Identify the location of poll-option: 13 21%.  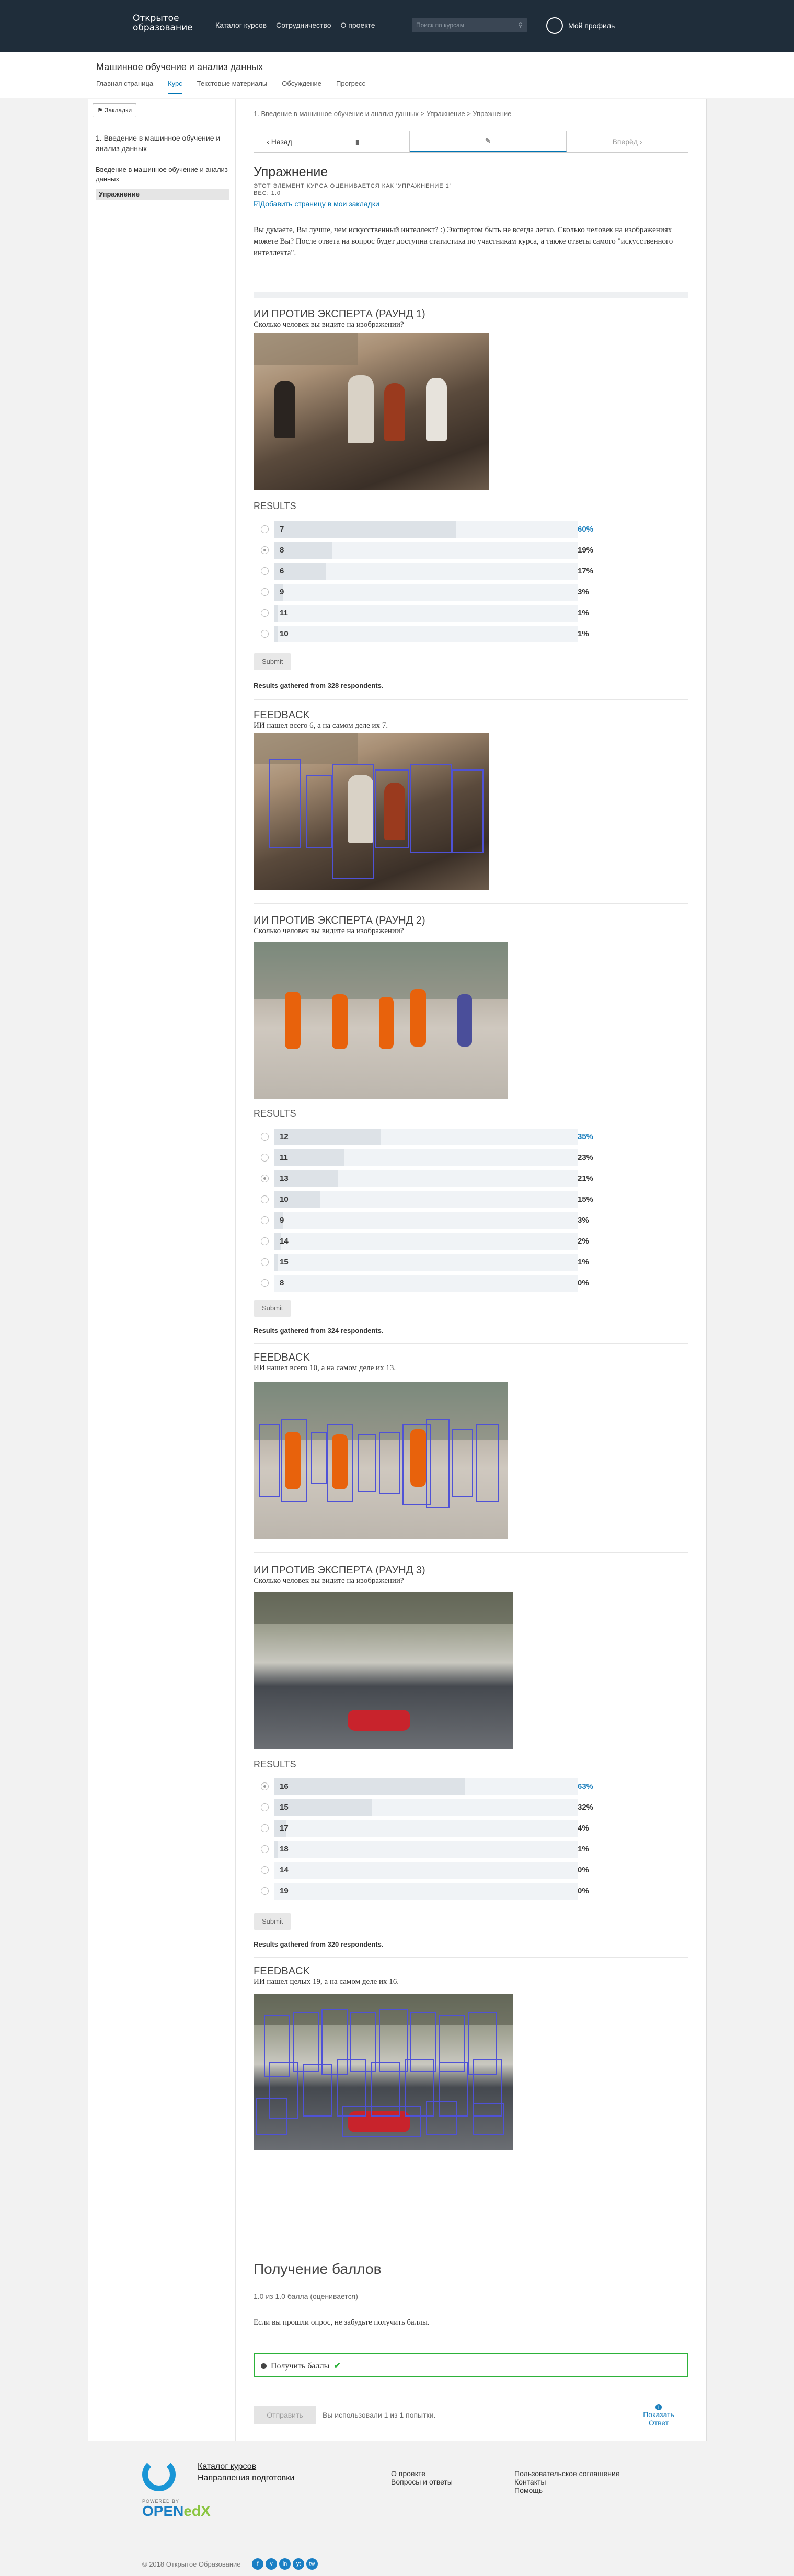
(426, 1178).